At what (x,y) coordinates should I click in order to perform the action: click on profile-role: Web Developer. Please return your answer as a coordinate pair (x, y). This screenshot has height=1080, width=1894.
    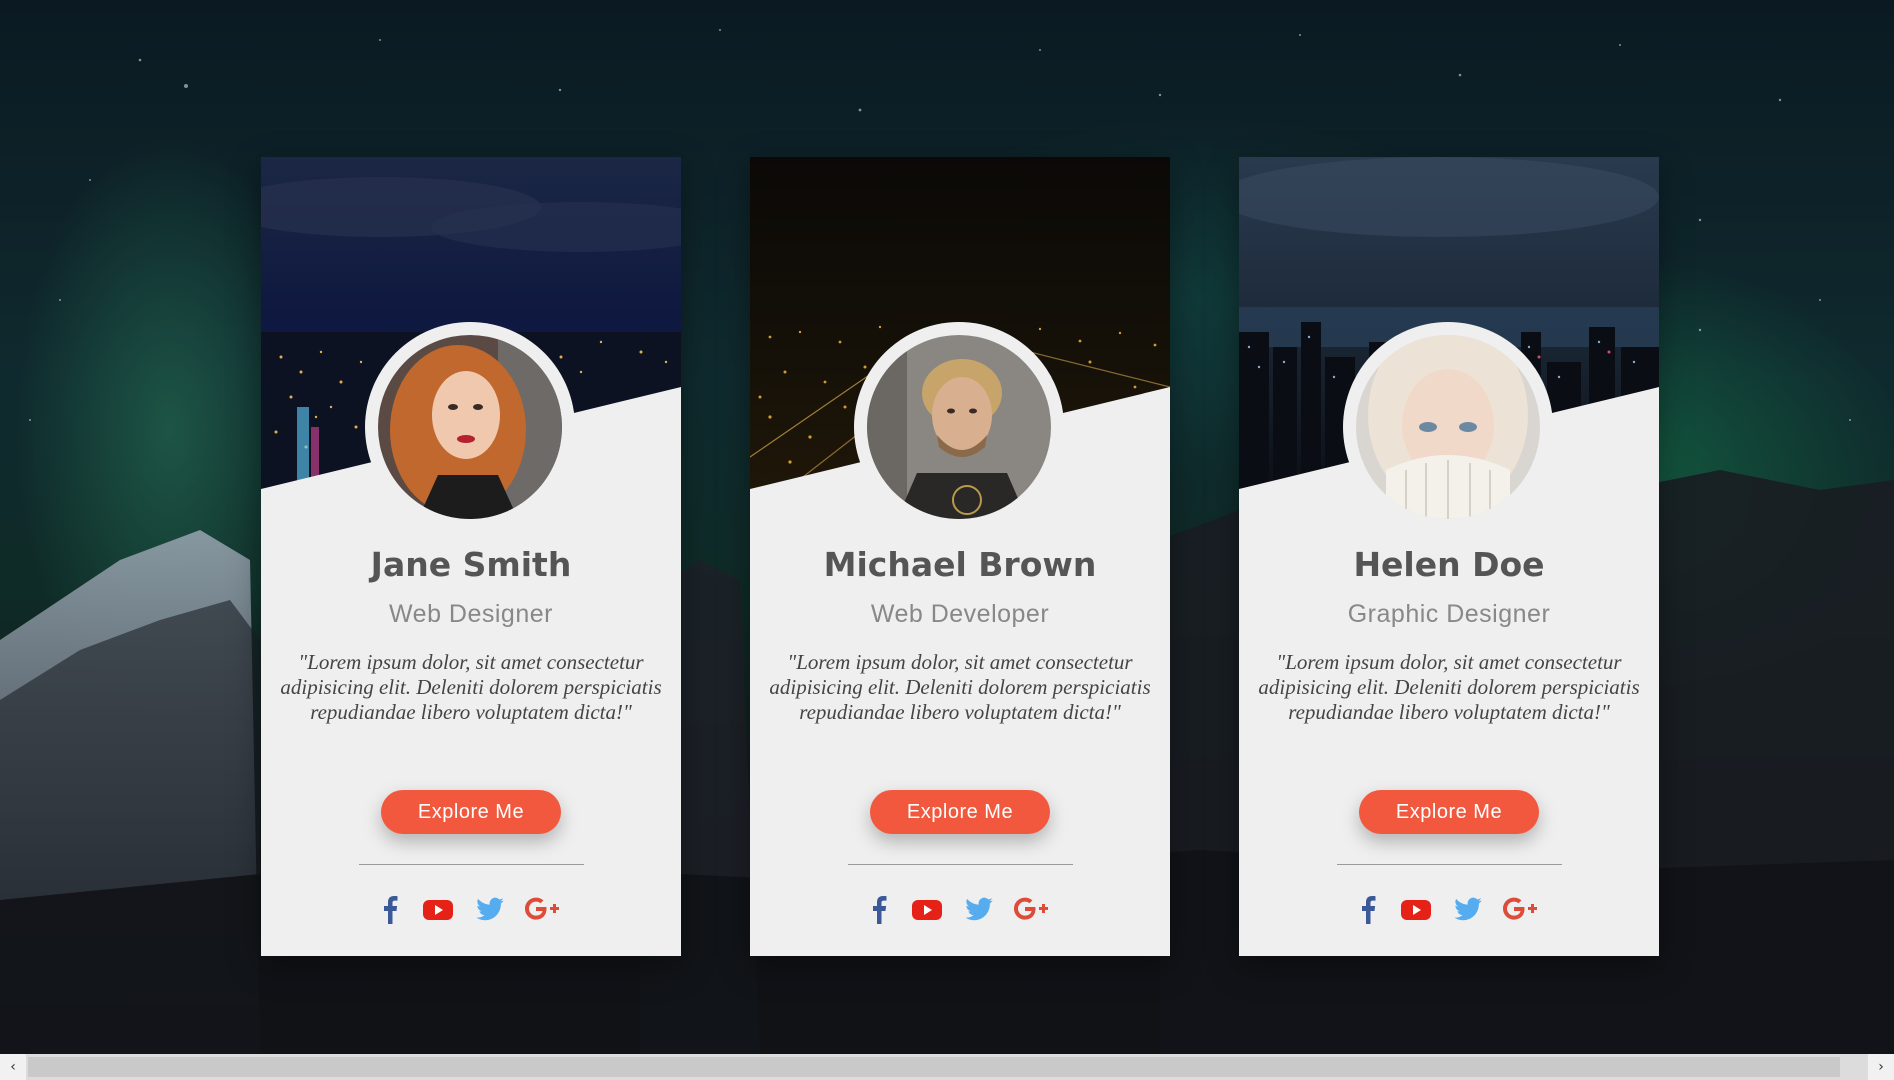
    Looking at the image, I should click on (960, 614).